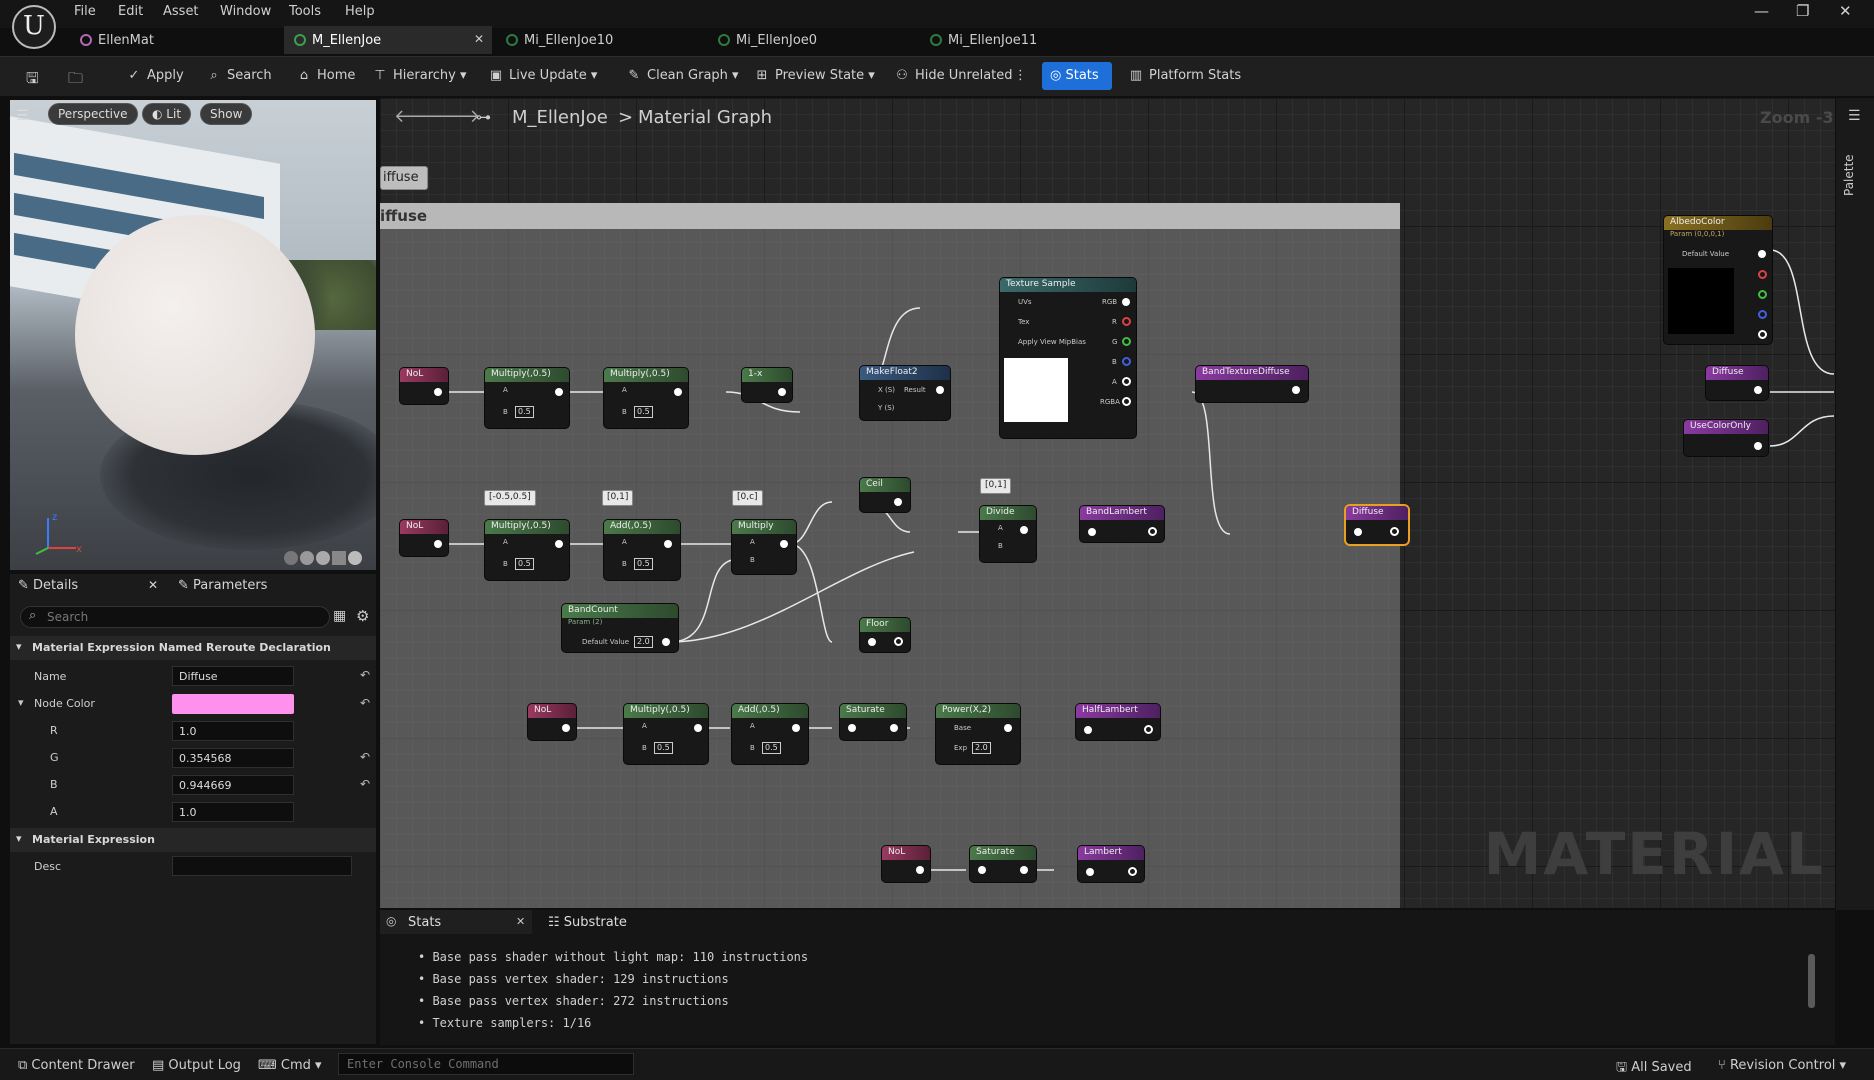 The width and height of the screenshot is (1874, 1080). What do you see at coordinates (587, 922) in the screenshot?
I see `tab-substrate: ☷ Substrate` at bounding box center [587, 922].